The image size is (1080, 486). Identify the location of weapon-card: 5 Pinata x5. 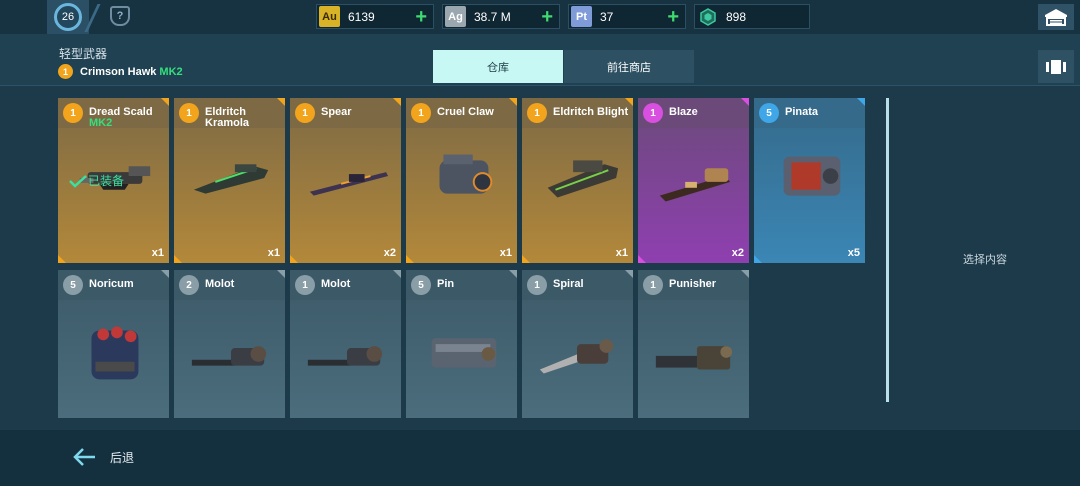
(809, 180).